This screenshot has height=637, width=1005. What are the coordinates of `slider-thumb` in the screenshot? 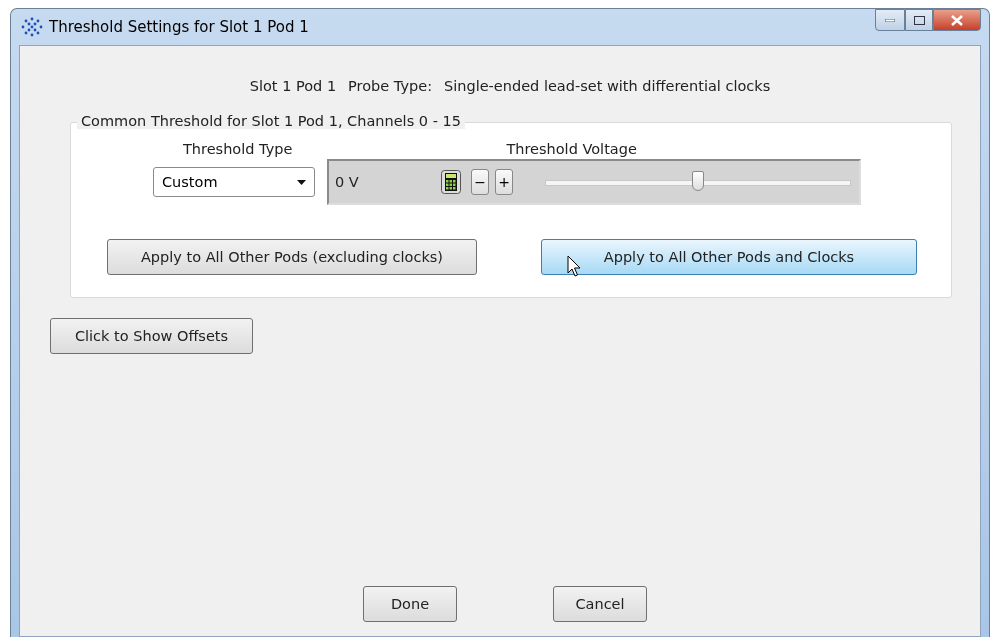 It's located at (698, 181).